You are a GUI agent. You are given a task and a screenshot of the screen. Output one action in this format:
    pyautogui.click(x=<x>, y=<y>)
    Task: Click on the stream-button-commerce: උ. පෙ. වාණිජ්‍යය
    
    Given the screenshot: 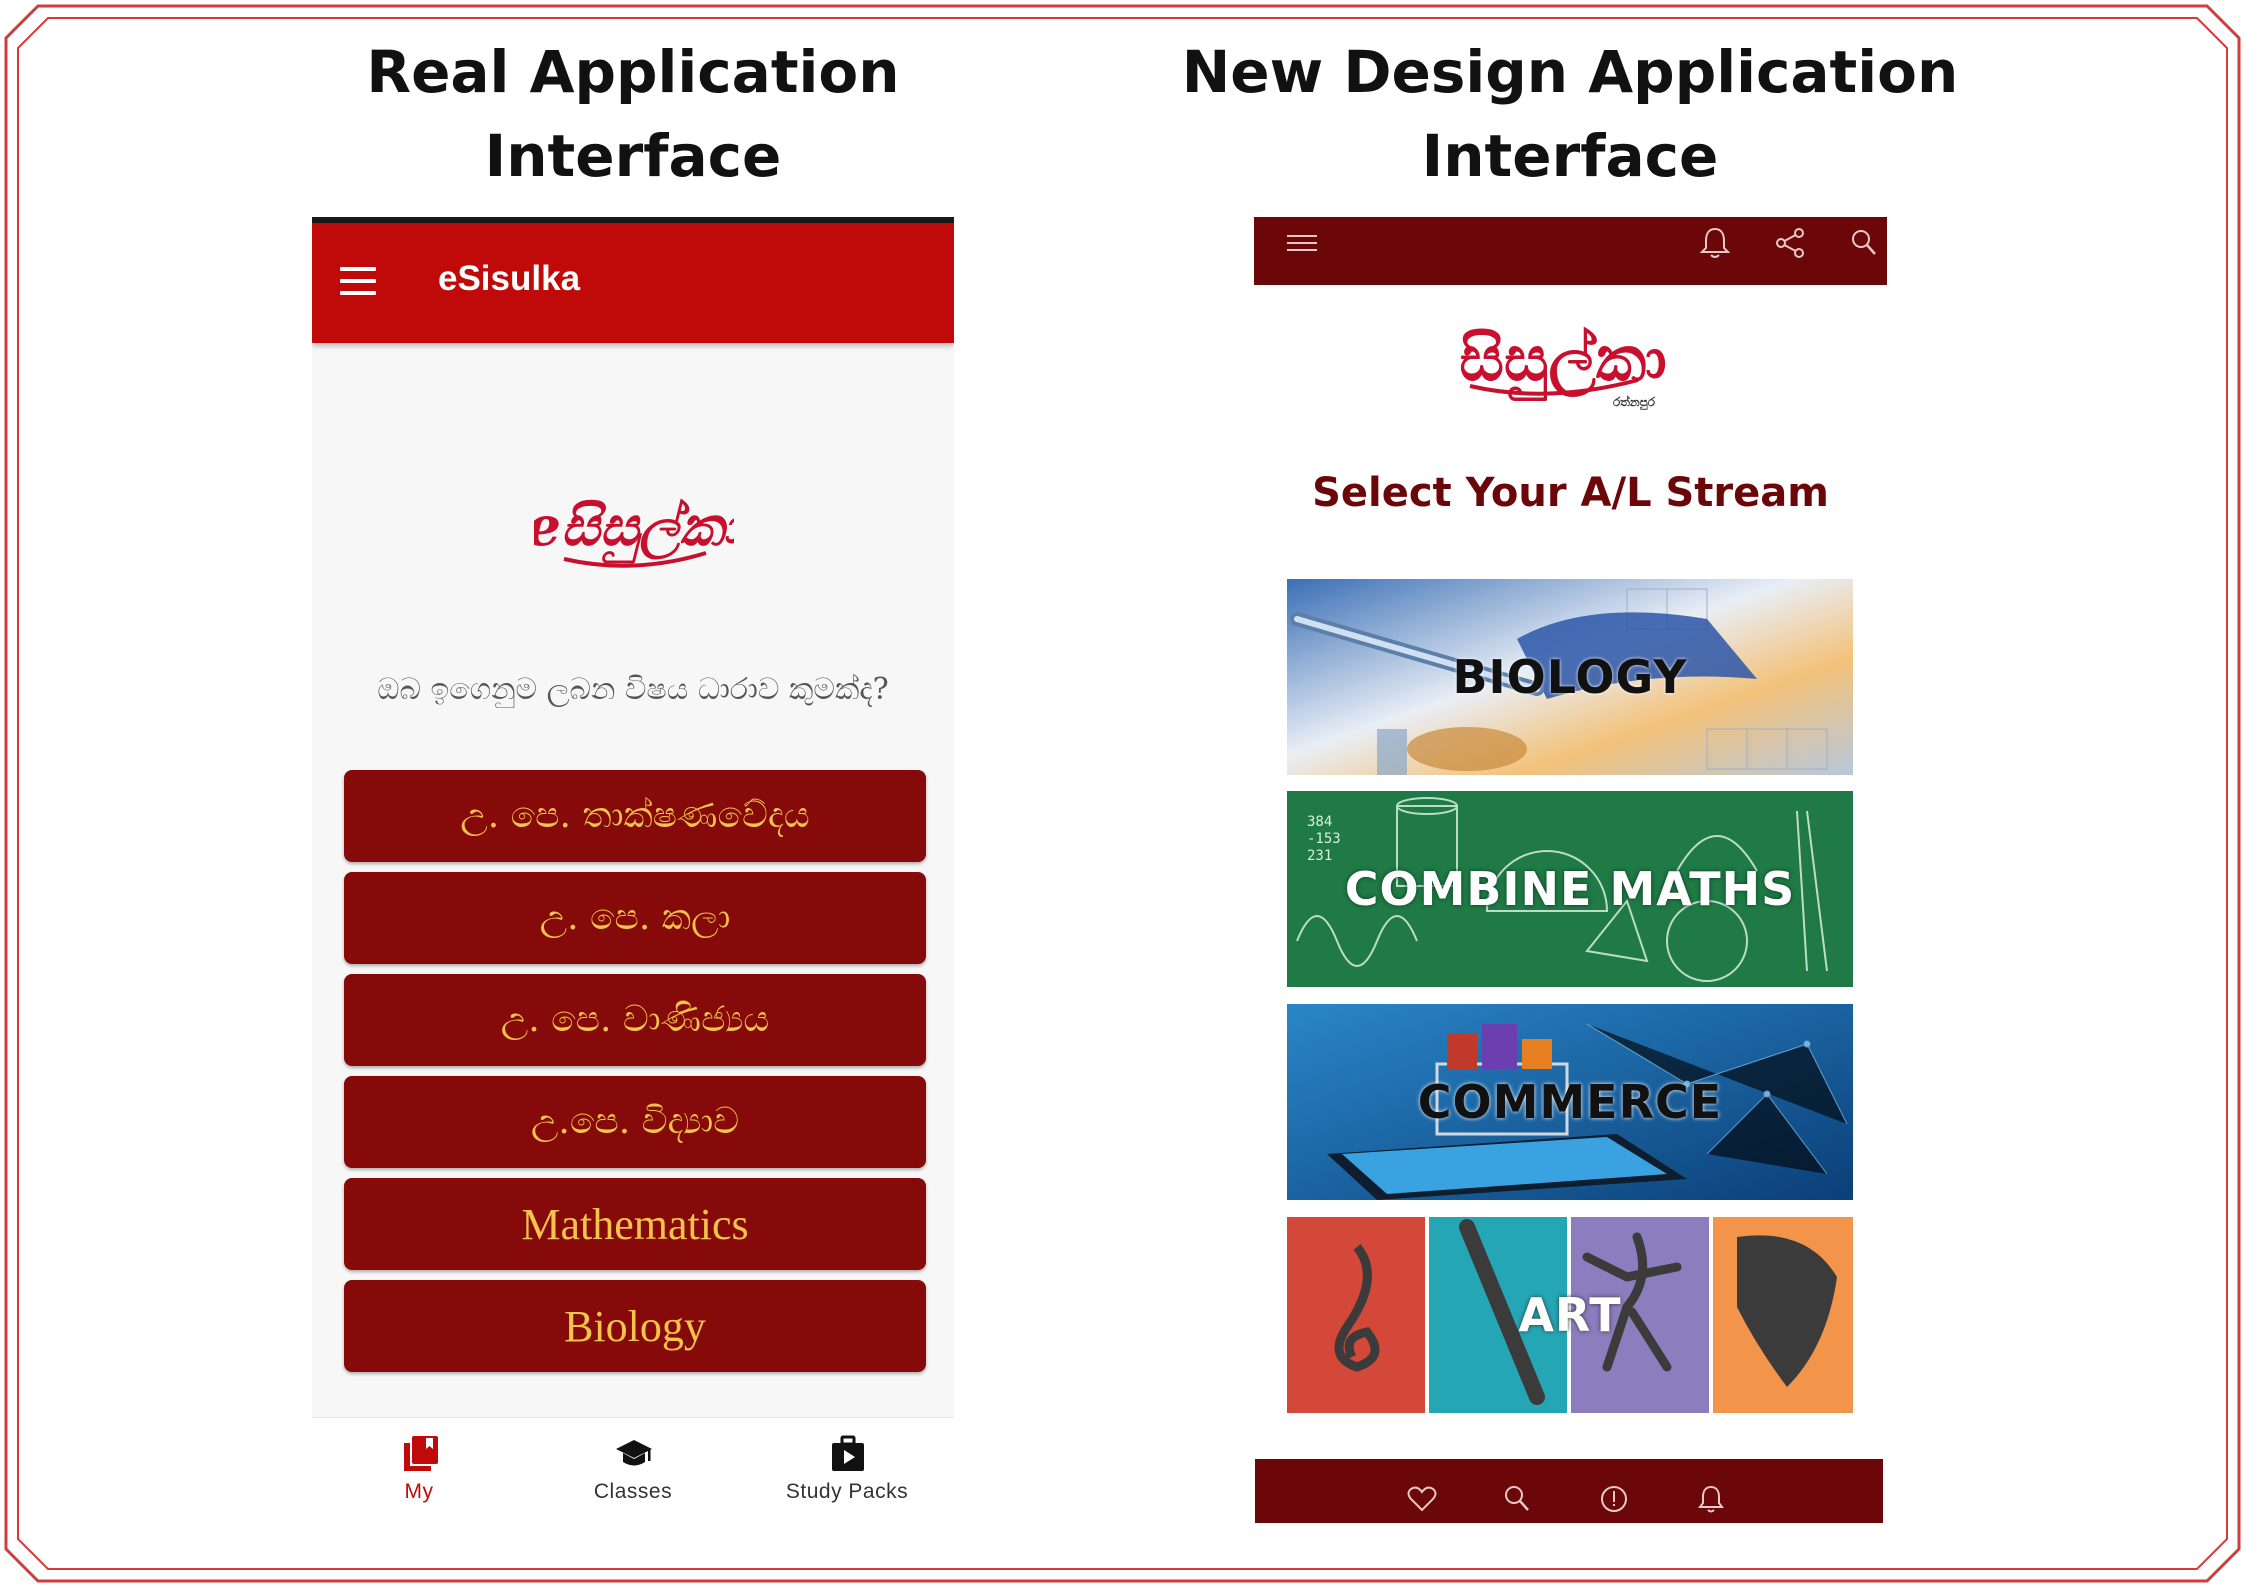 What is the action you would take?
    pyautogui.click(x=635, y=1020)
    